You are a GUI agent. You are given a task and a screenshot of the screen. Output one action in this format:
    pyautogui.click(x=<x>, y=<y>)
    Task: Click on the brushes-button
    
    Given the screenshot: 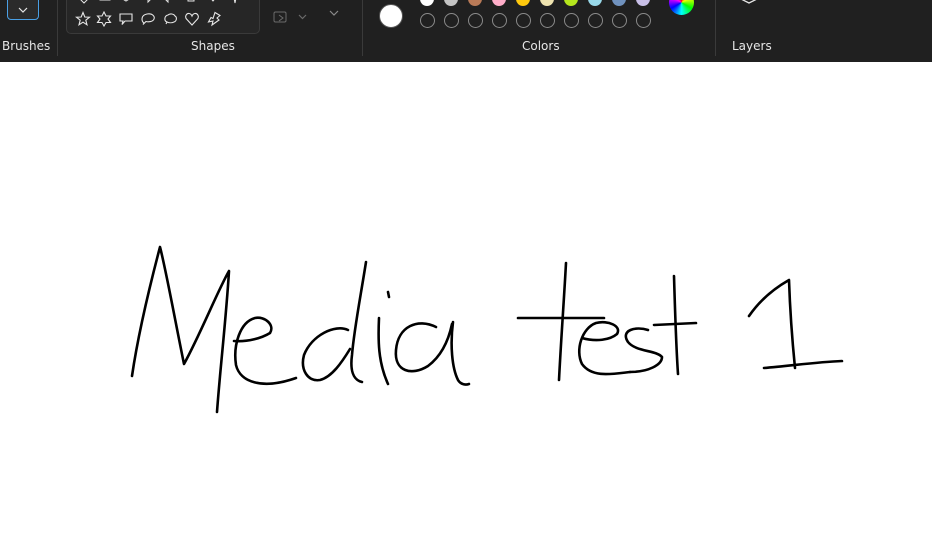 What is the action you would take?
    pyautogui.click(x=23, y=10)
    